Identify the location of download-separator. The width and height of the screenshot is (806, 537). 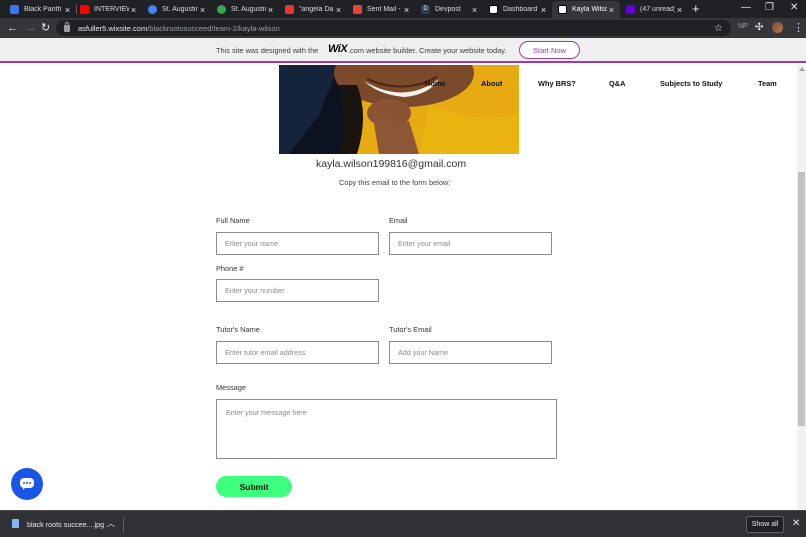
(123, 524).